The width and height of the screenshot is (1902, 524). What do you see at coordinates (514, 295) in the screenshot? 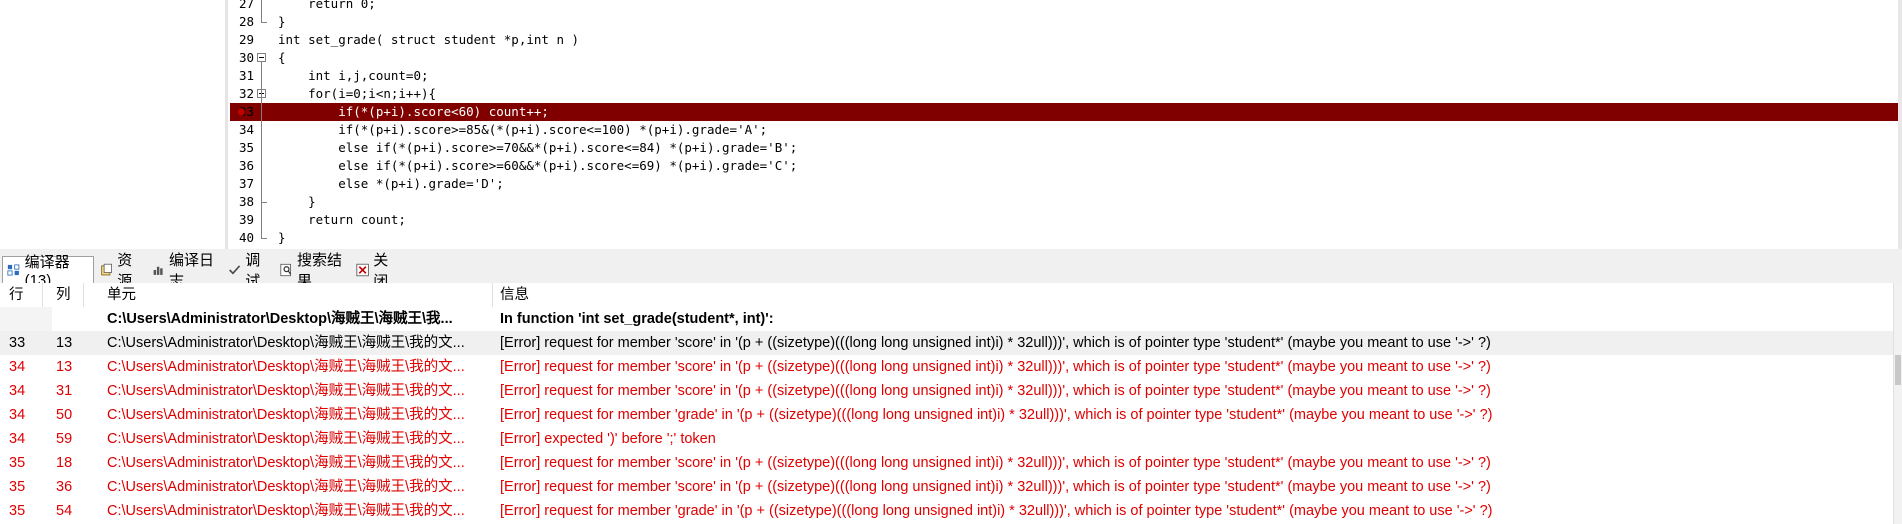
I see `header-info: 信息` at bounding box center [514, 295].